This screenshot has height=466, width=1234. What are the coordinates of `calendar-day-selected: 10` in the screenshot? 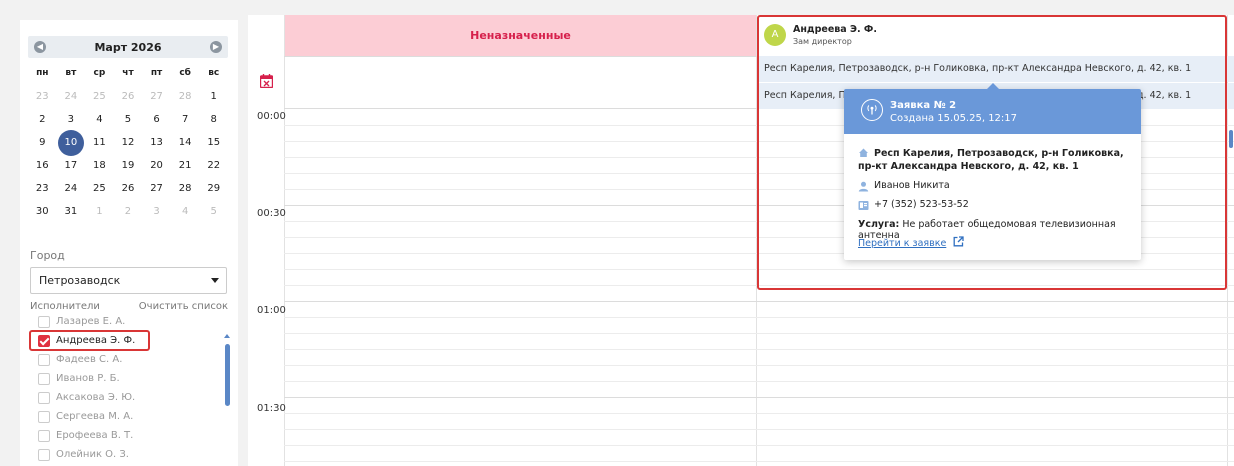 It's located at (71, 142).